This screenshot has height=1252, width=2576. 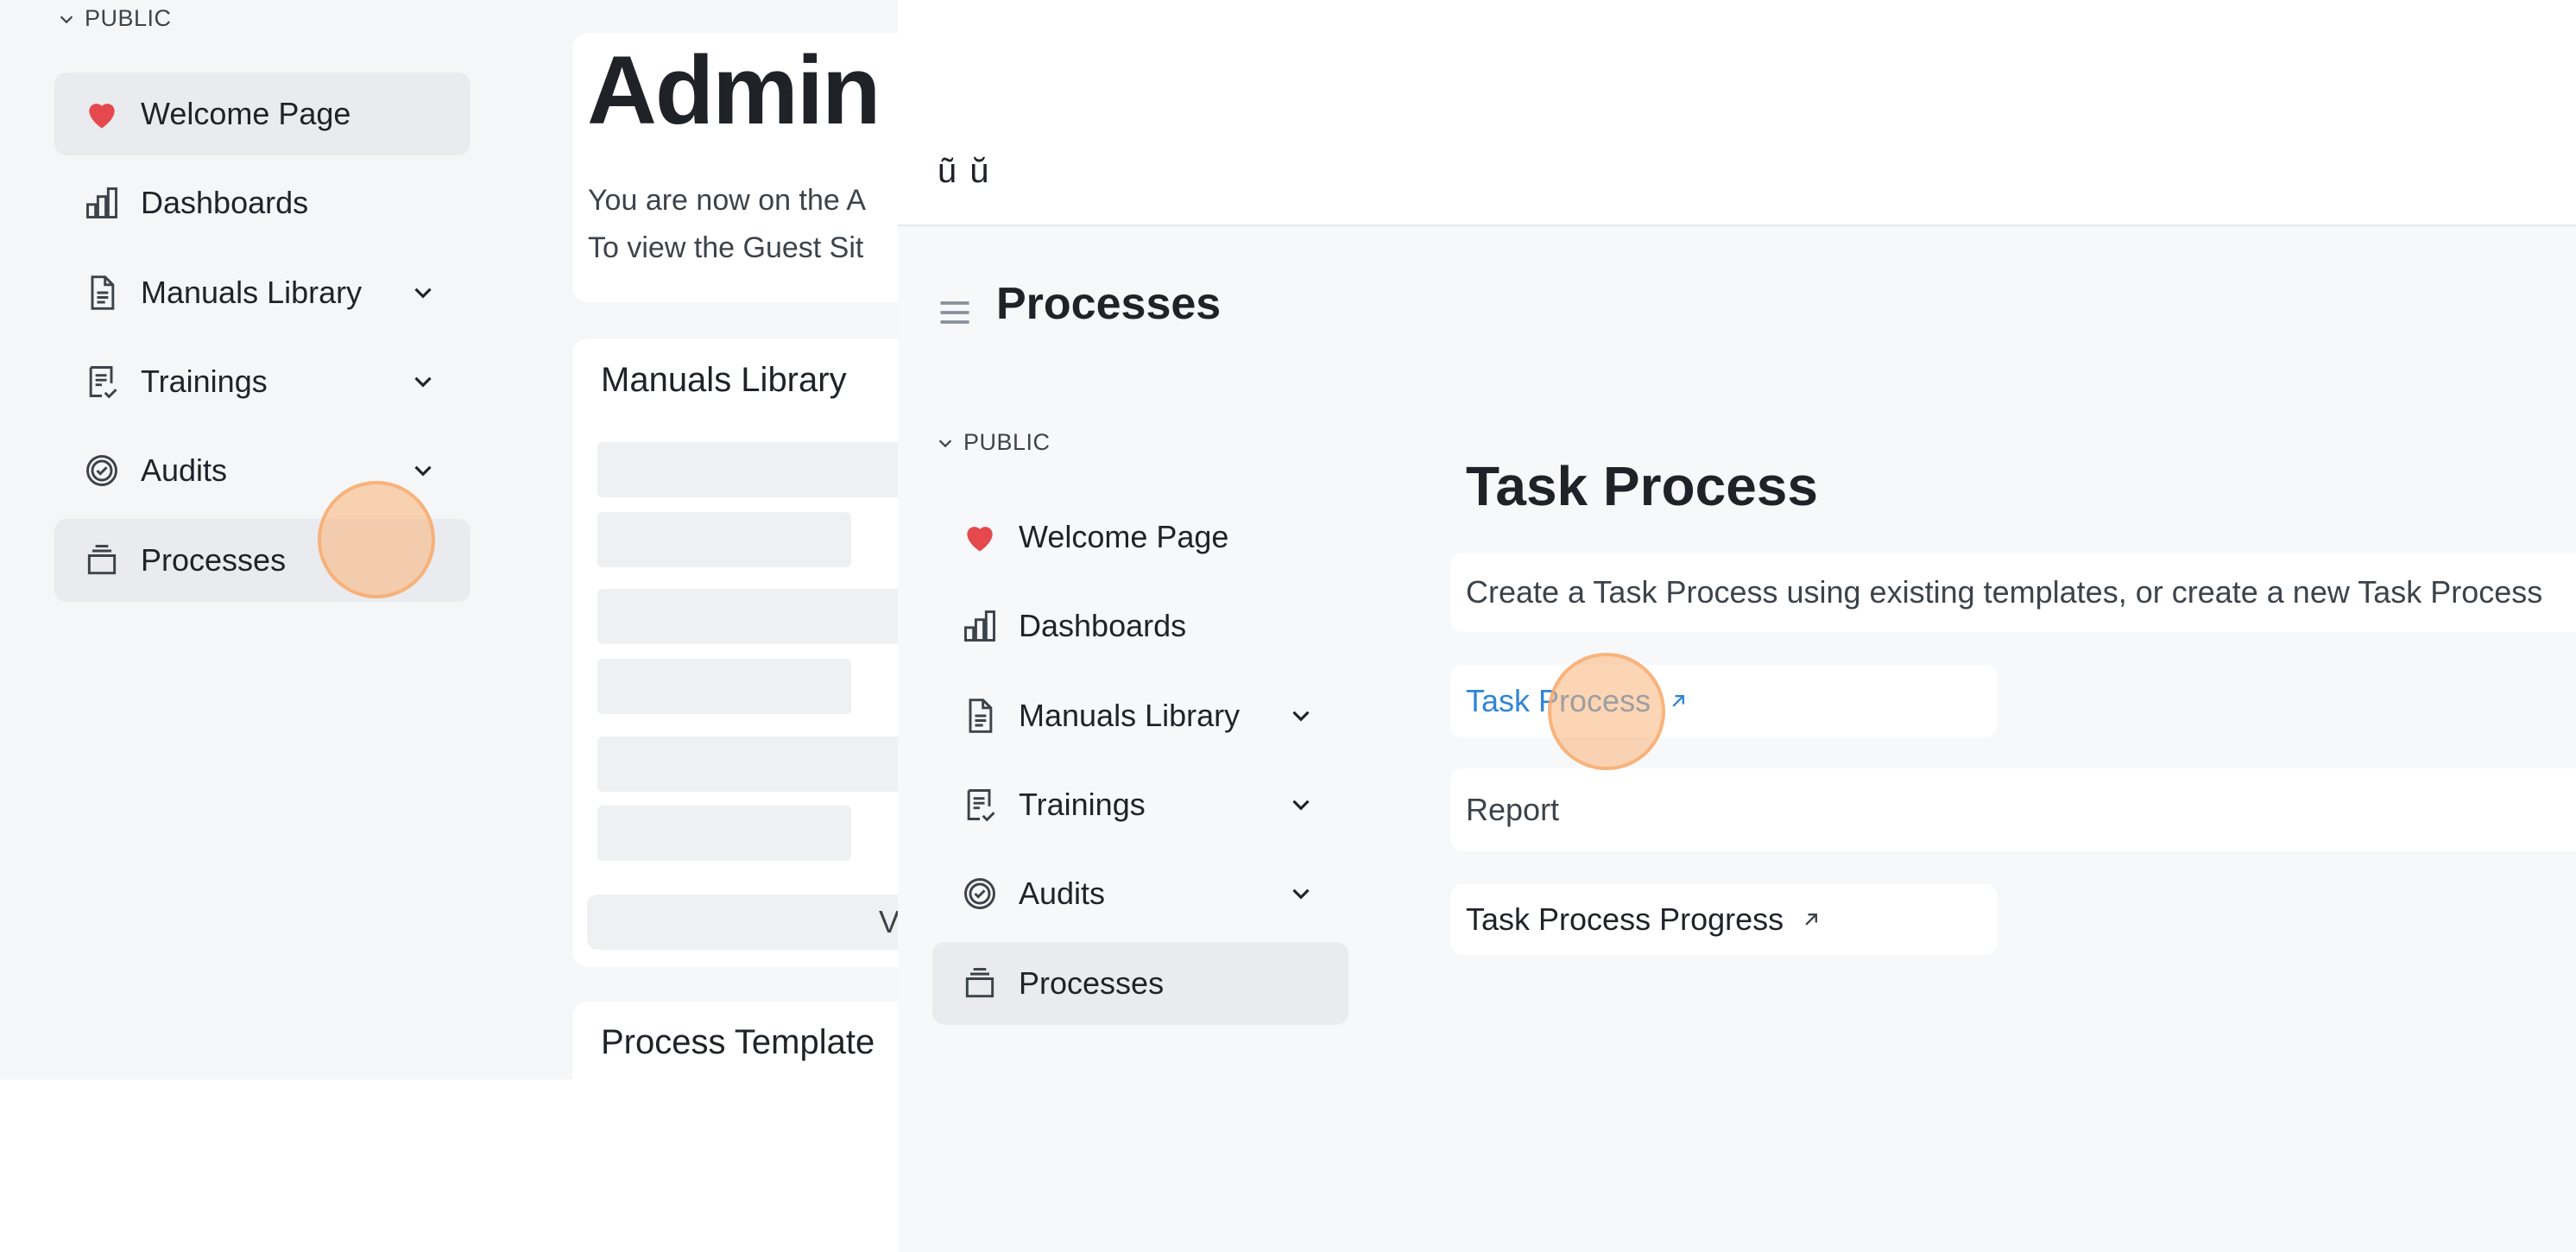 I want to click on content-heading: Task Process, so click(x=1642, y=486).